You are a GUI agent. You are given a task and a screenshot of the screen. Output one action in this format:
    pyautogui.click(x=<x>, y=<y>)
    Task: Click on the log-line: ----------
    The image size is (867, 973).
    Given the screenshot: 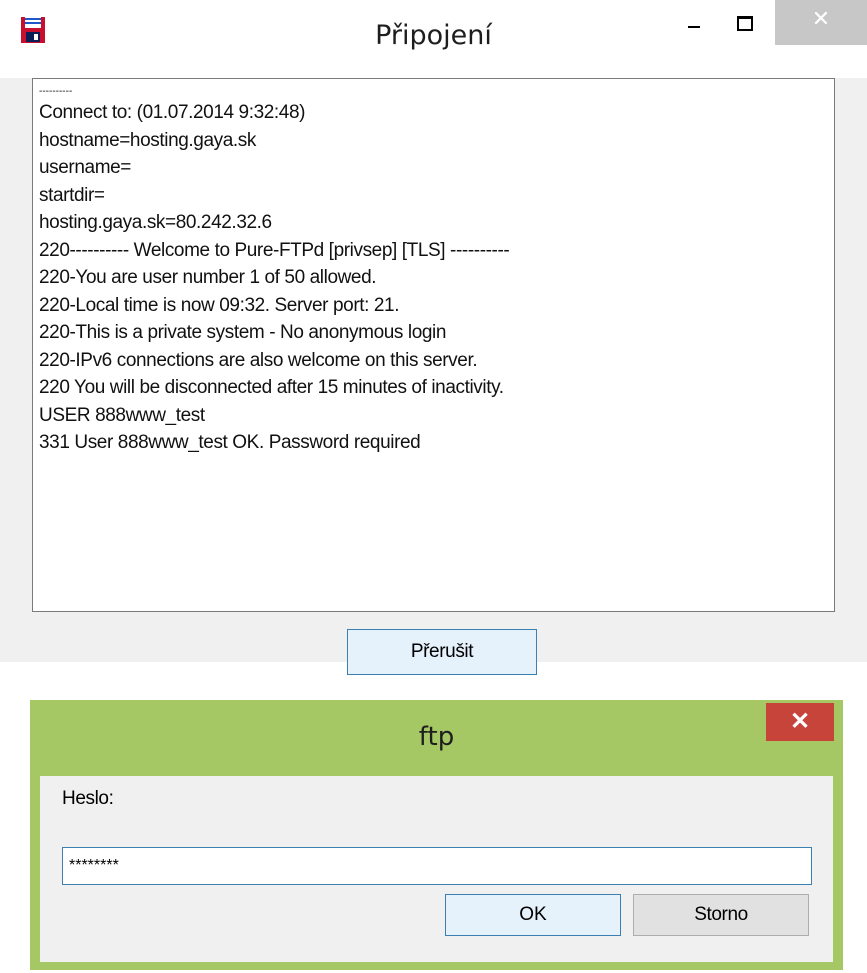 What is the action you would take?
    pyautogui.click(x=56, y=91)
    